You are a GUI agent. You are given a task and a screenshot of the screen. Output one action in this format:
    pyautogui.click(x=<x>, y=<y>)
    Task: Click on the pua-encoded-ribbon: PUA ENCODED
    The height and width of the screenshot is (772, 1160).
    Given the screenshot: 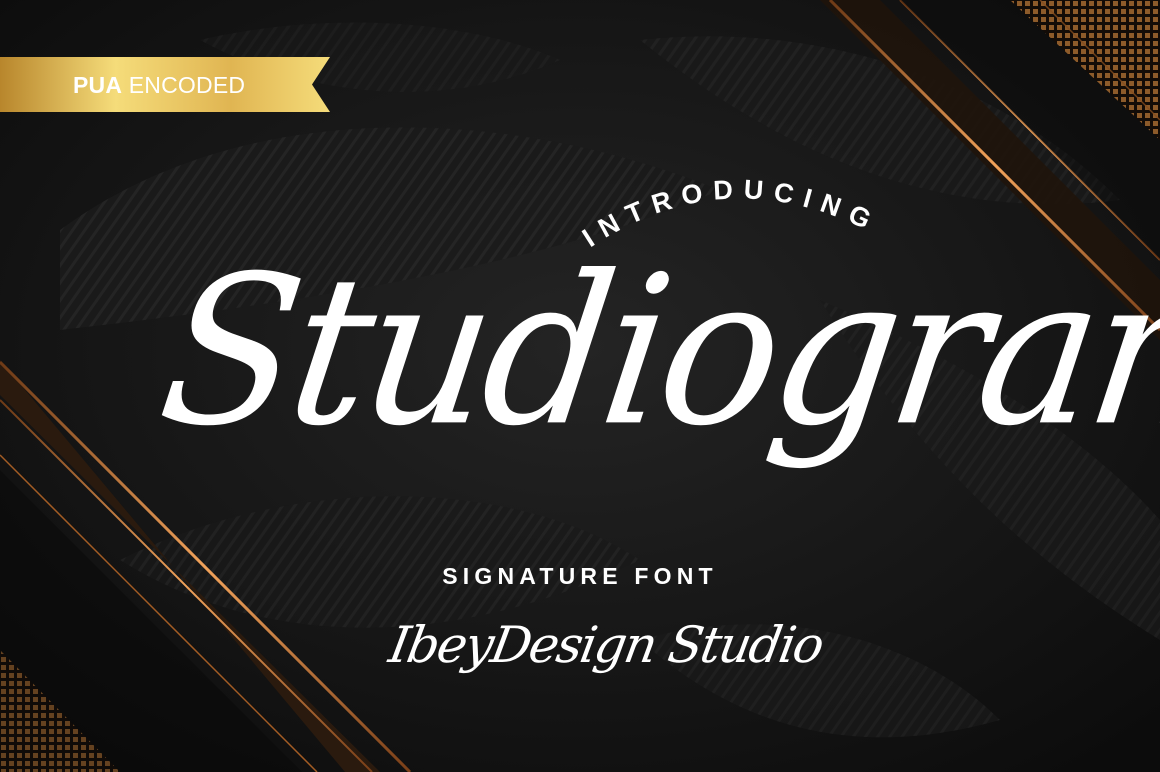 What is the action you would take?
    pyautogui.click(x=165, y=84)
    